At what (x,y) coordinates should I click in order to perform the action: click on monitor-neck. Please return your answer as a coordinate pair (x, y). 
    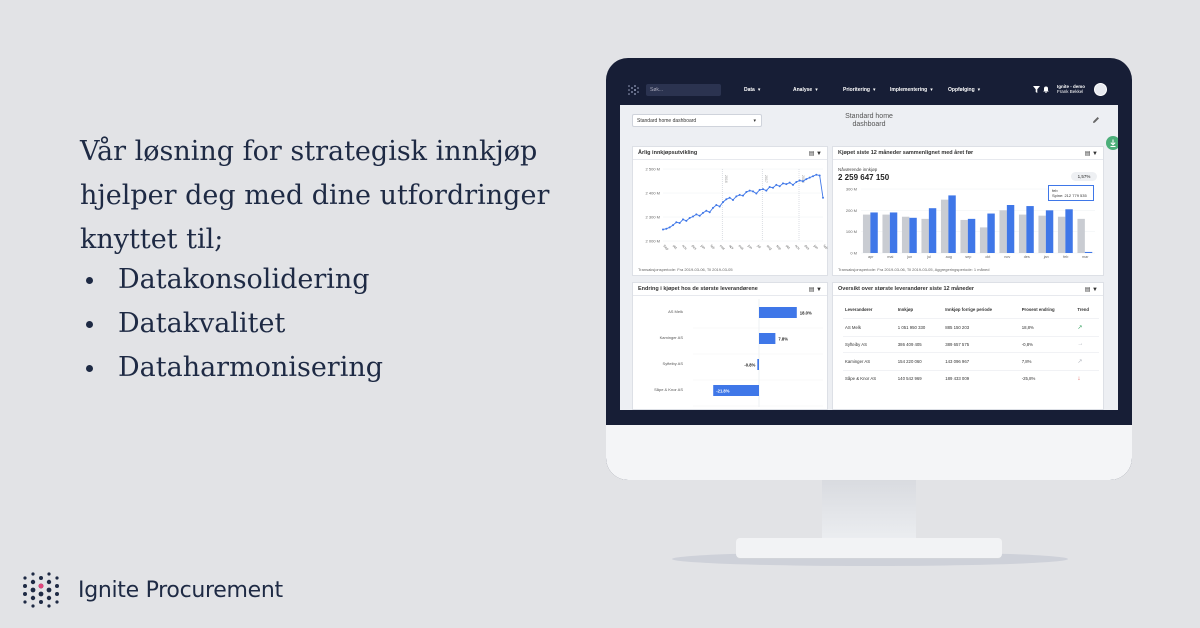
    Looking at the image, I should click on (869, 511).